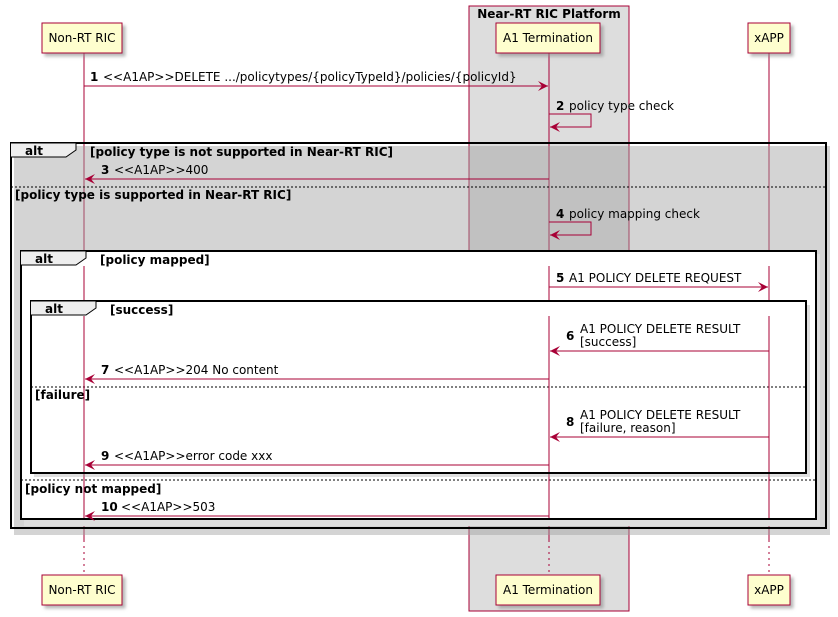 The image size is (838, 617). What do you see at coordinates (634, 214) in the screenshot?
I see `svg-text: policy mapping check` at bounding box center [634, 214].